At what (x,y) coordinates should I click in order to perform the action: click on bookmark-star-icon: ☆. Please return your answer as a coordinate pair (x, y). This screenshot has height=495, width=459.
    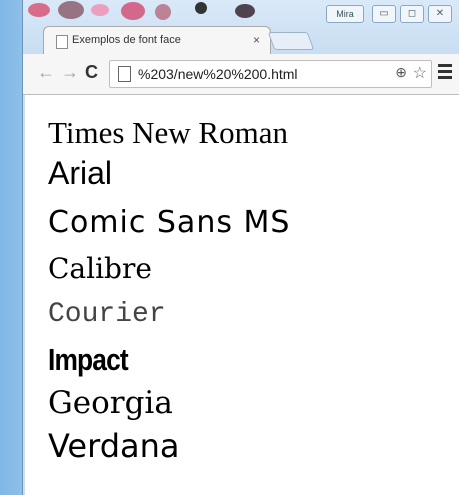
    Looking at the image, I should click on (420, 73).